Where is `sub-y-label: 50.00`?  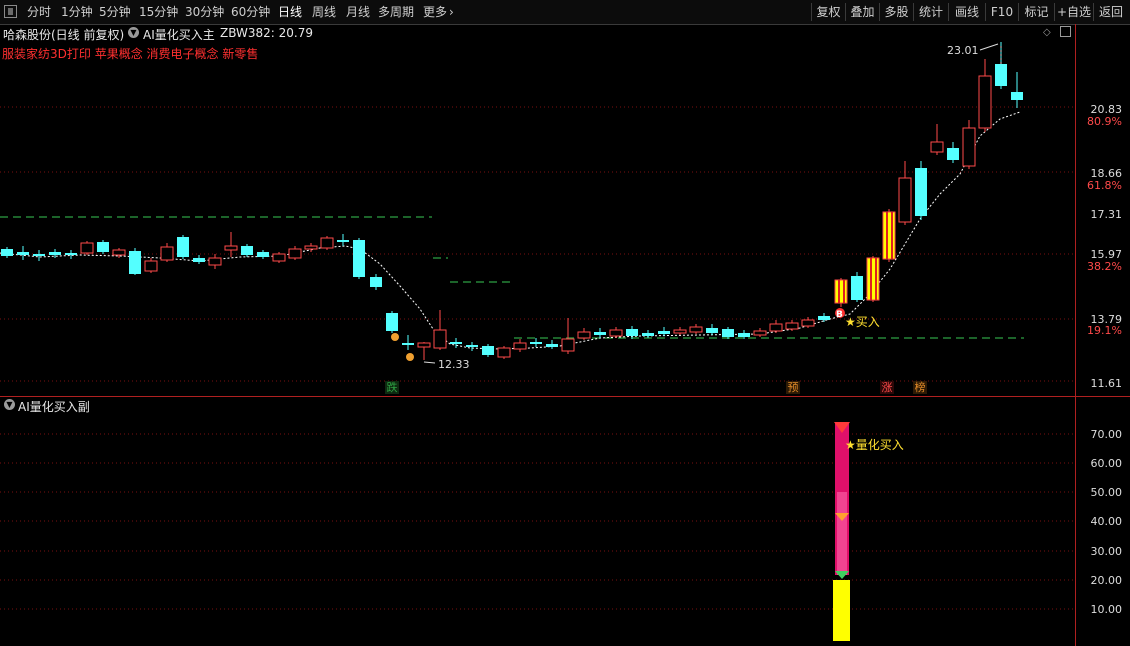
sub-y-label: 50.00 is located at coordinates (1106, 492).